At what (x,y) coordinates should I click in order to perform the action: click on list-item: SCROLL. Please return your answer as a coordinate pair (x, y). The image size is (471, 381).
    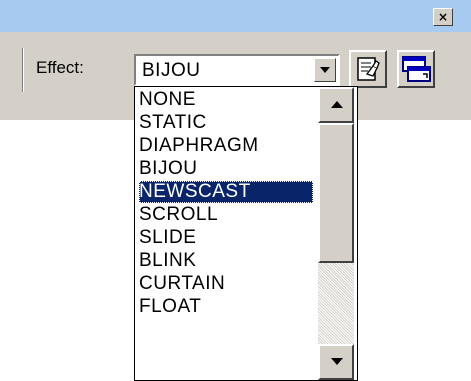
    Looking at the image, I should click on (226, 215).